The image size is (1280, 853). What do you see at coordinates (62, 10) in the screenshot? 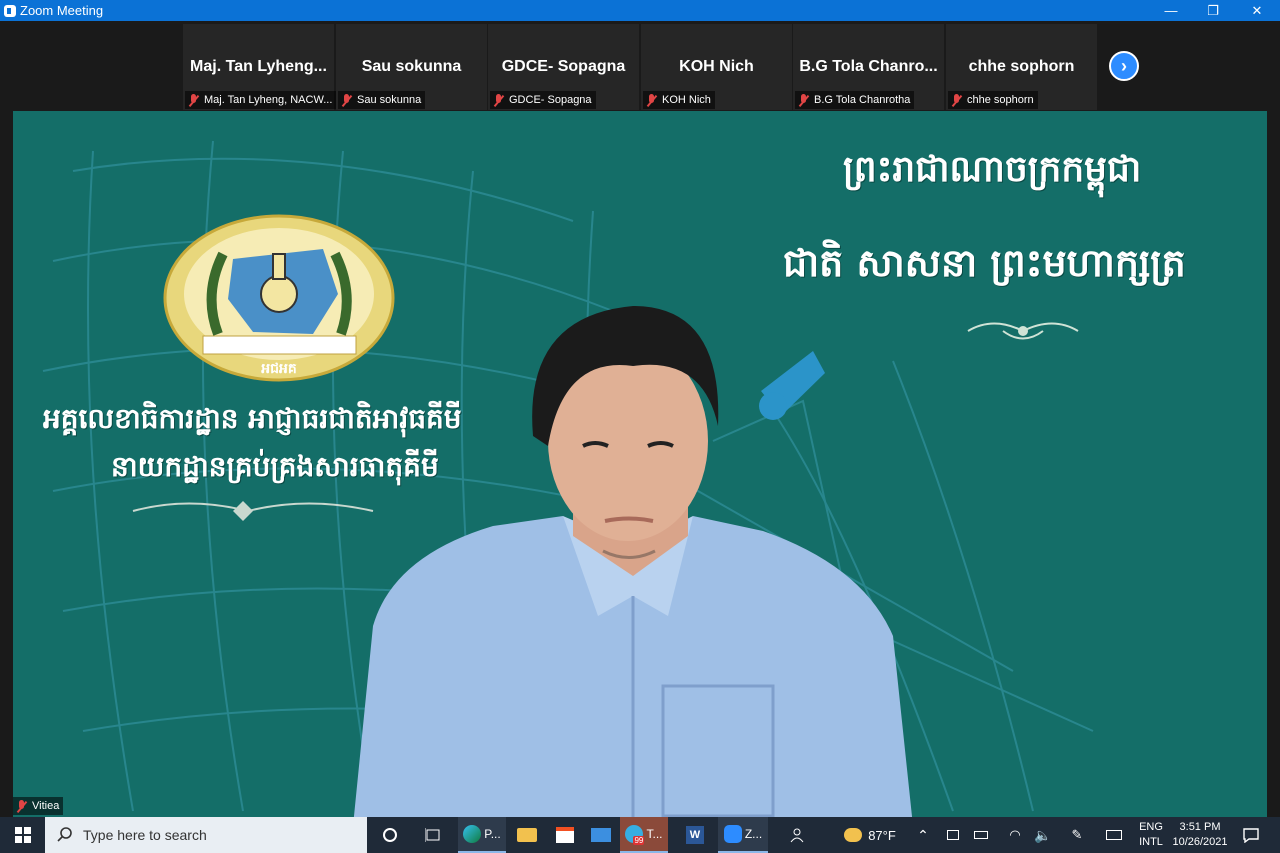
I see `window-title: Zoom Meeting` at bounding box center [62, 10].